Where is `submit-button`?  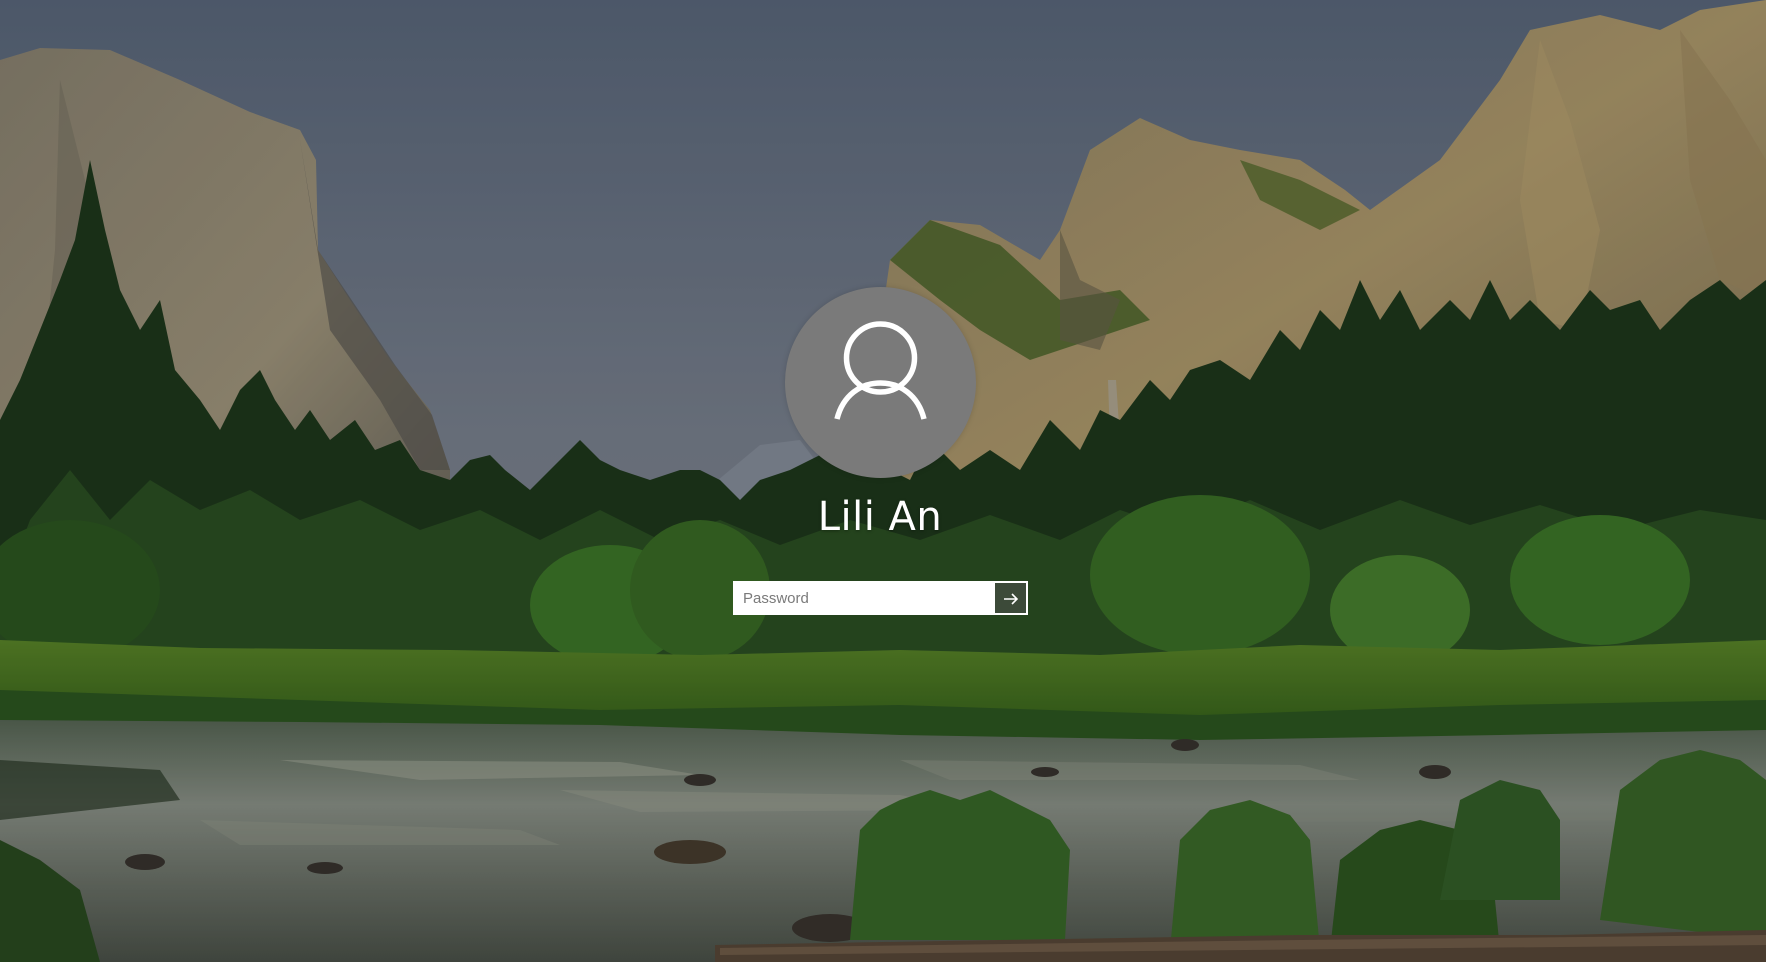 submit-button is located at coordinates (1011, 598).